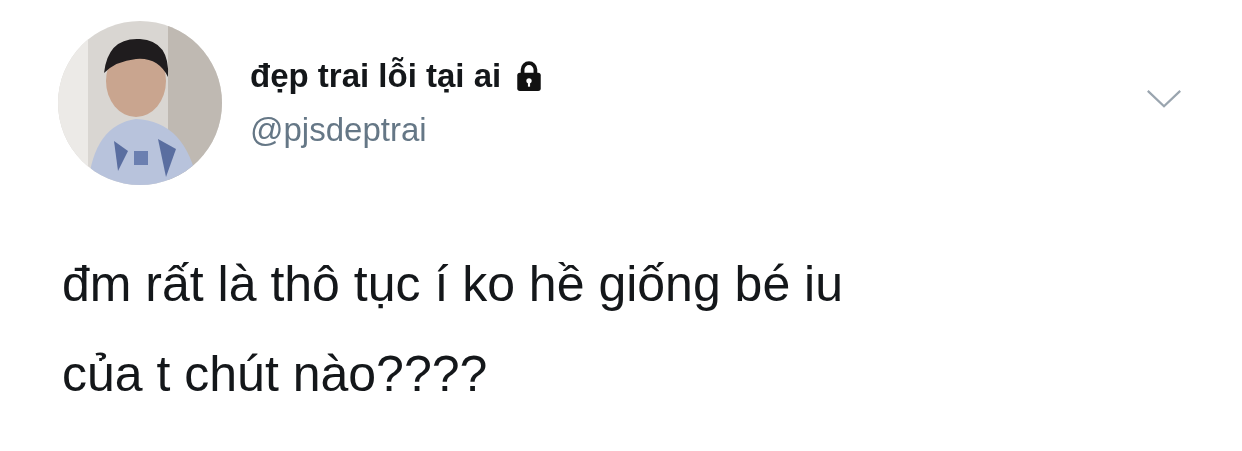 The image size is (1242, 451). What do you see at coordinates (1164, 99) in the screenshot?
I see `chevron-down-icon` at bounding box center [1164, 99].